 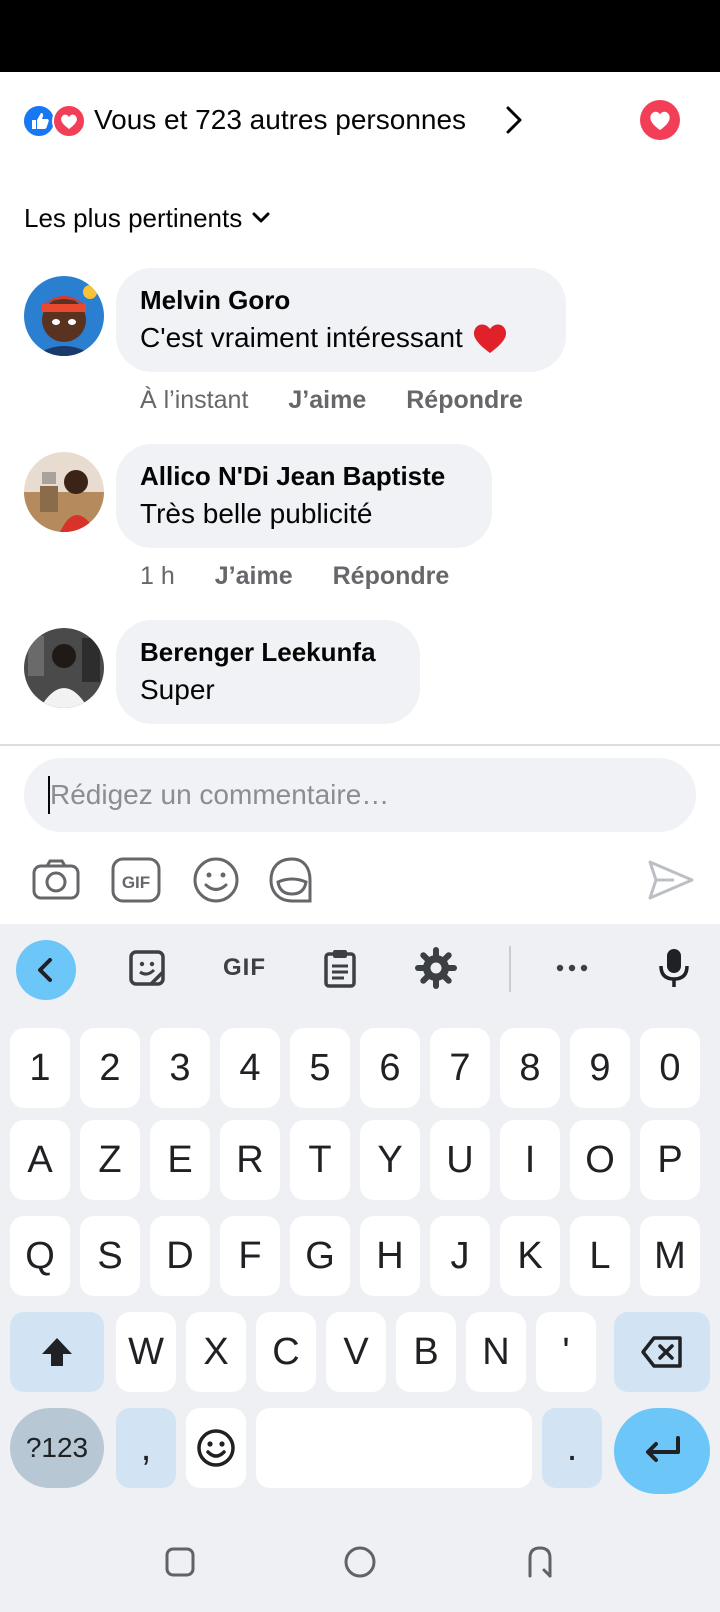 What do you see at coordinates (146, 1352) in the screenshot?
I see `key-w: W` at bounding box center [146, 1352].